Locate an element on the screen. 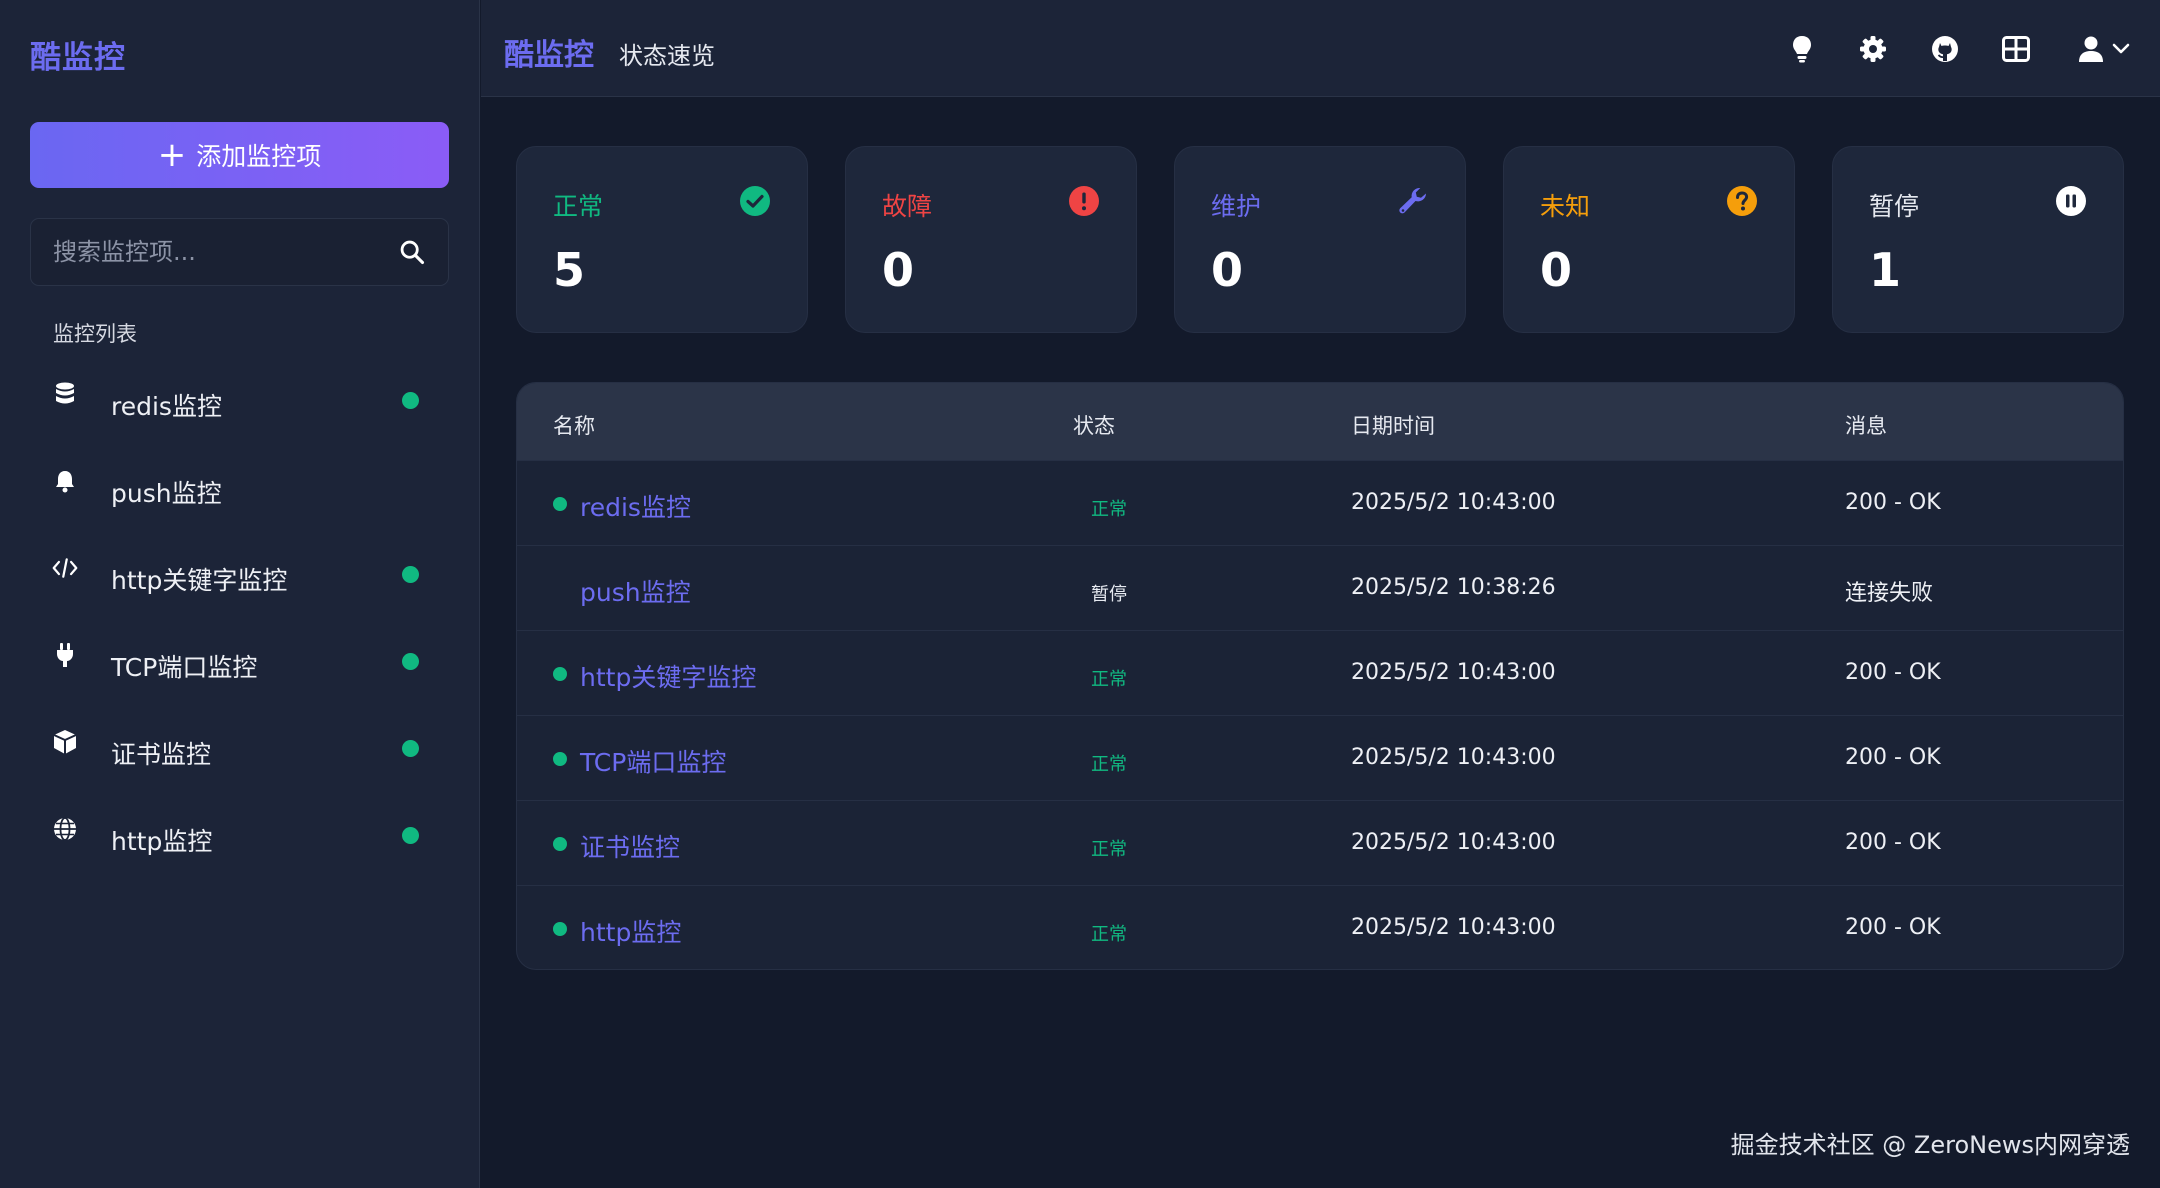 Image resolution: width=2160 pixels, height=1188 pixels. stat-card-paused: 暂停 1 is located at coordinates (1978, 239).